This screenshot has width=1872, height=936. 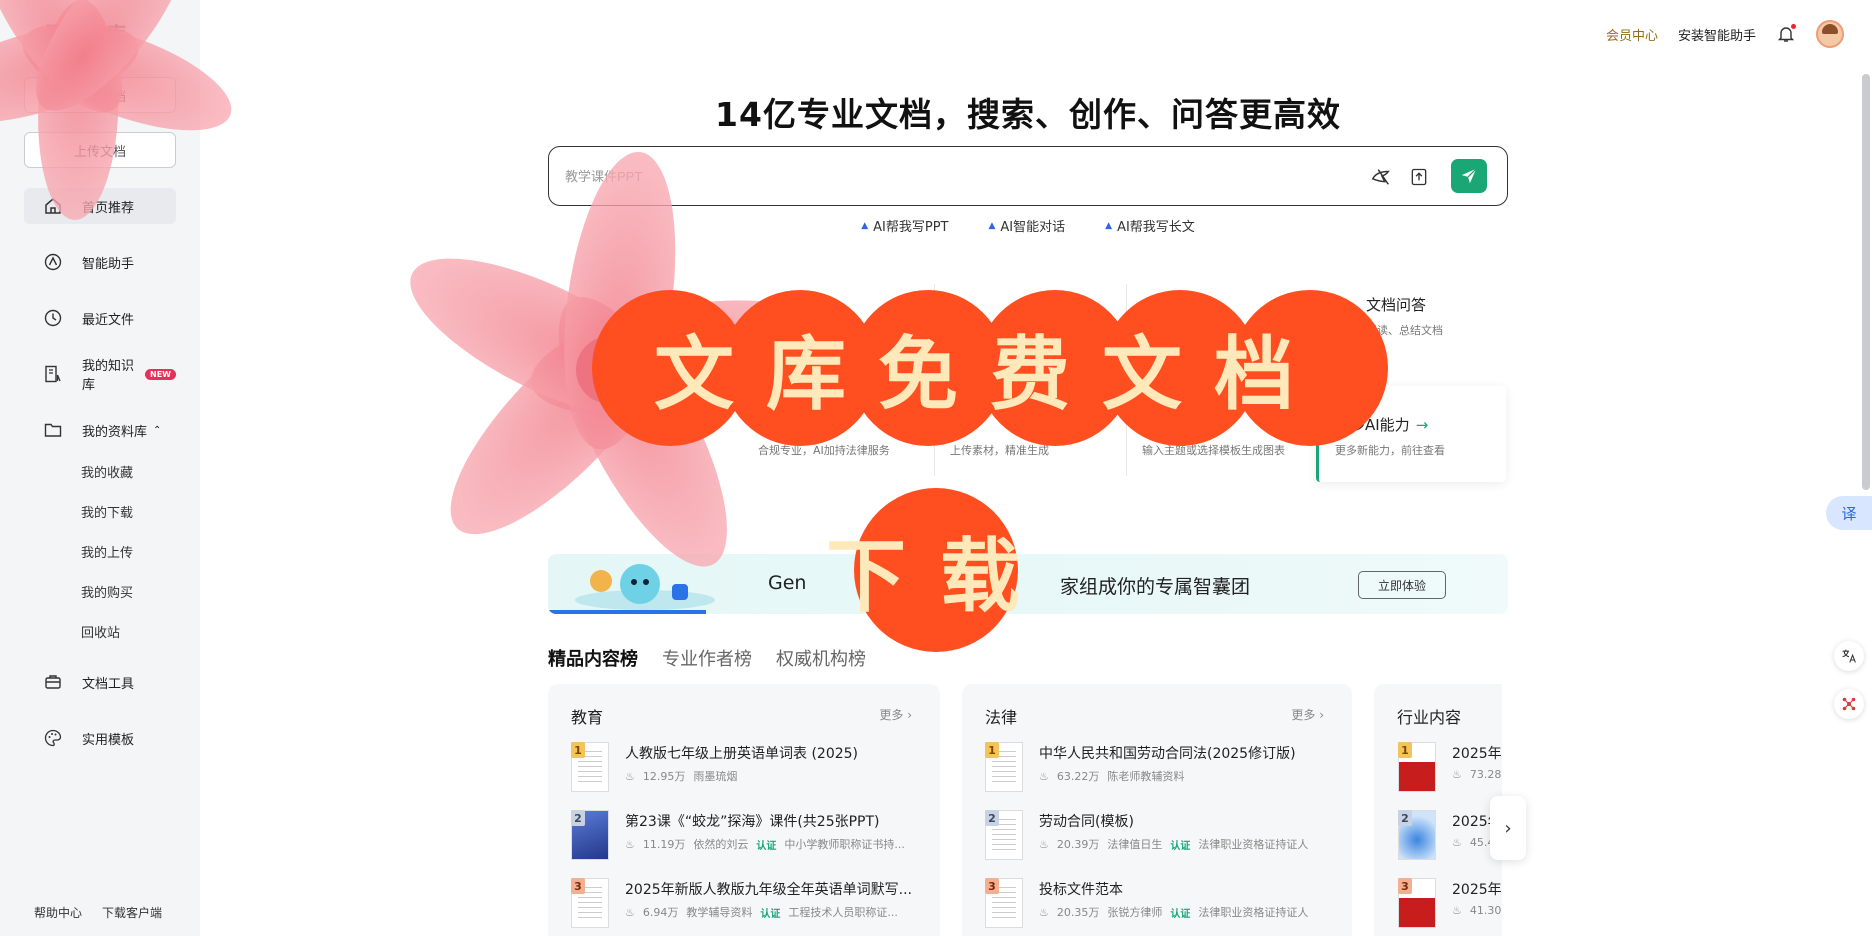 What do you see at coordinates (955, 176) in the screenshot?
I see `search-input` at bounding box center [955, 176].